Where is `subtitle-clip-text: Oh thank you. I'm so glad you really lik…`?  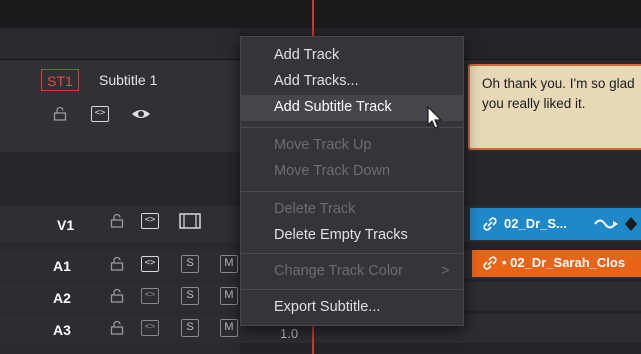 subtitle-clip-text: Oh thank you. I'm so glad you really lik… is located at coordinates (558, 93).